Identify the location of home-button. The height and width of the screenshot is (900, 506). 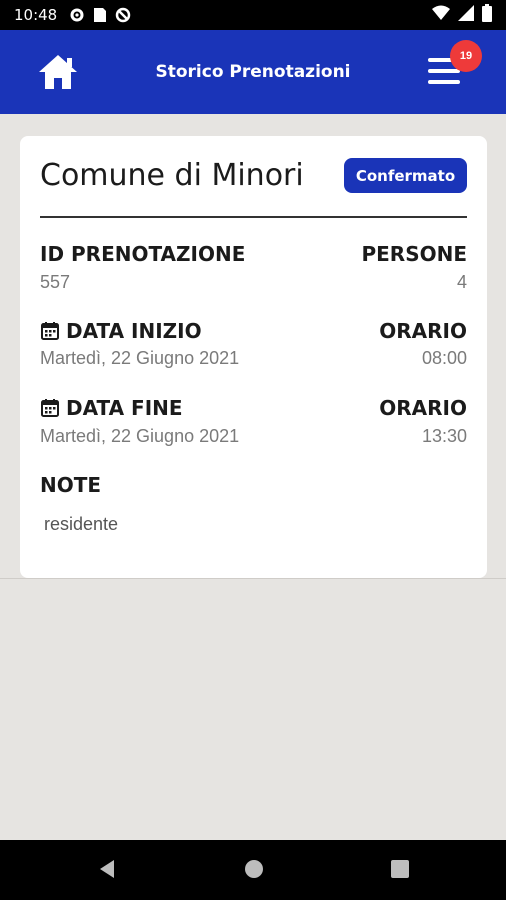
(58, 72).